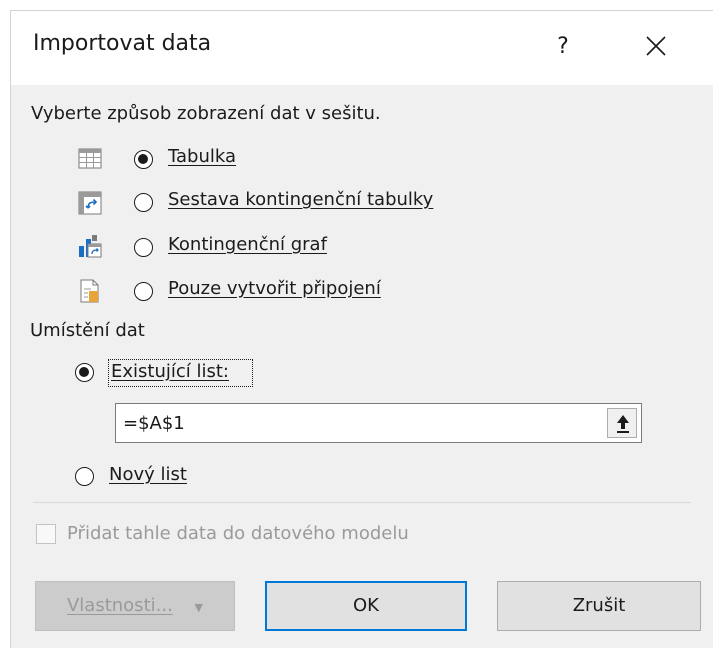  Describe the element at coordinates (247, 244) in the screenshot. I see `option-pivot-chart-label: Kontingenční graf` at that location.